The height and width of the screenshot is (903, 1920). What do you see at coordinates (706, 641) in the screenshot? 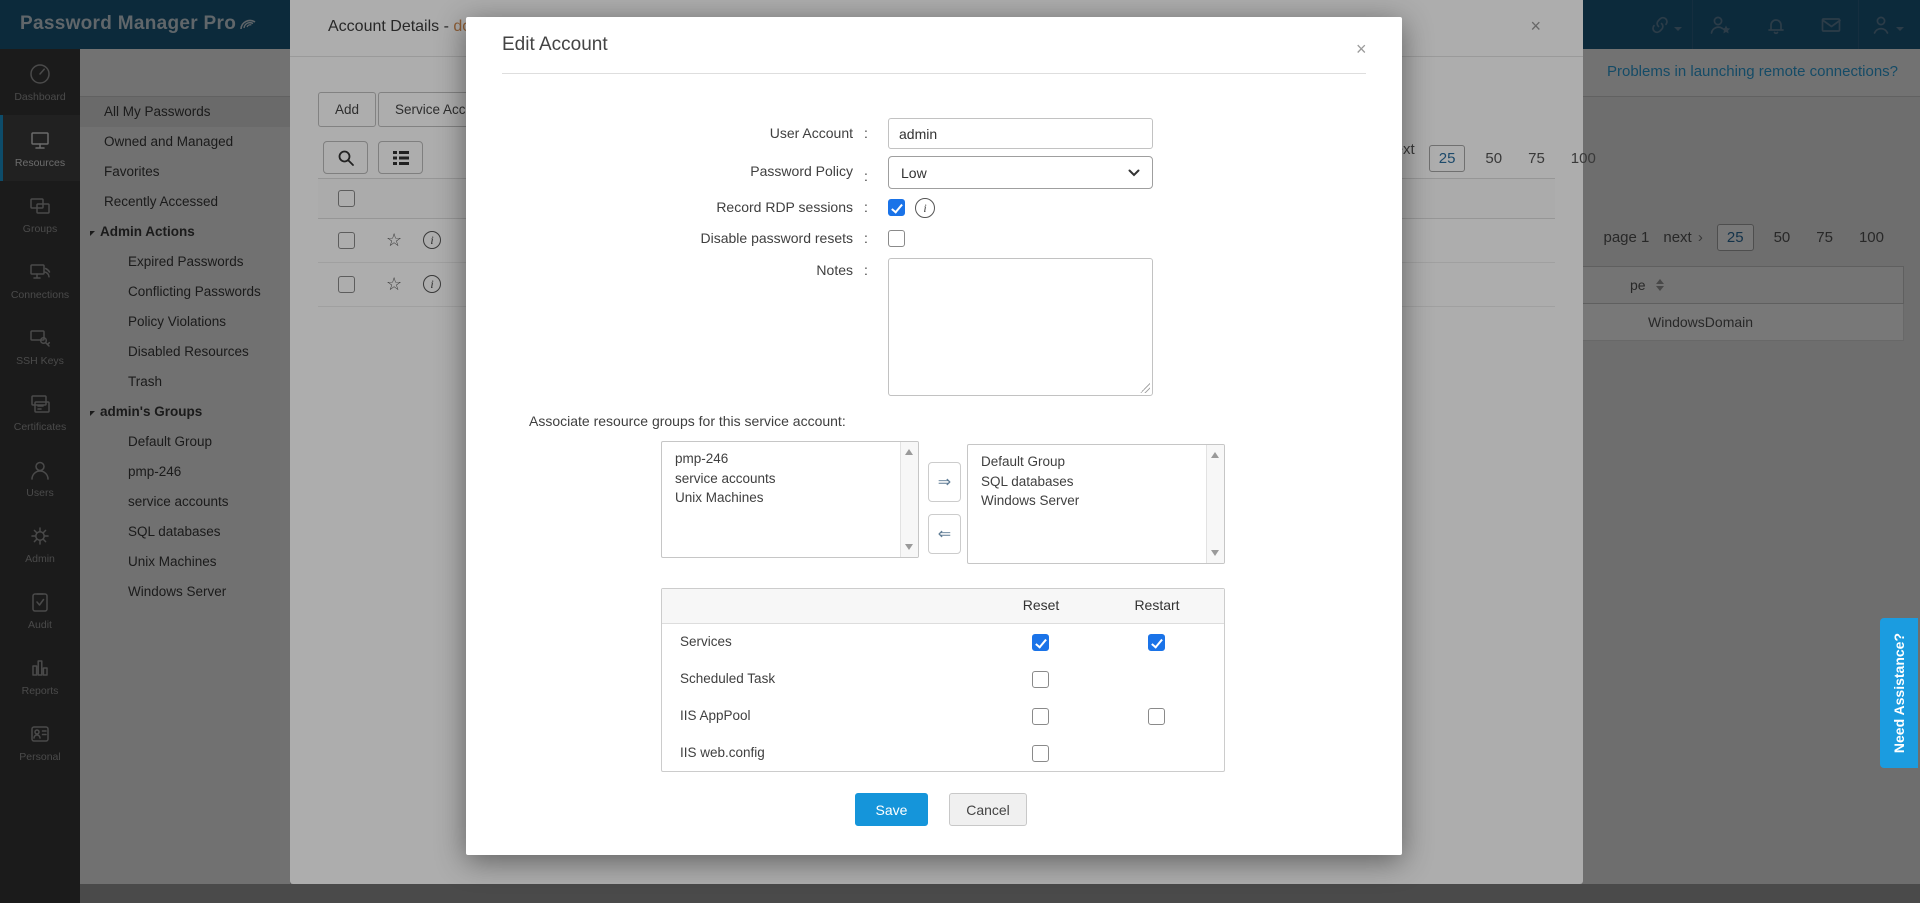
I see `service-type-label: Services` at bounding box center [706, 641].